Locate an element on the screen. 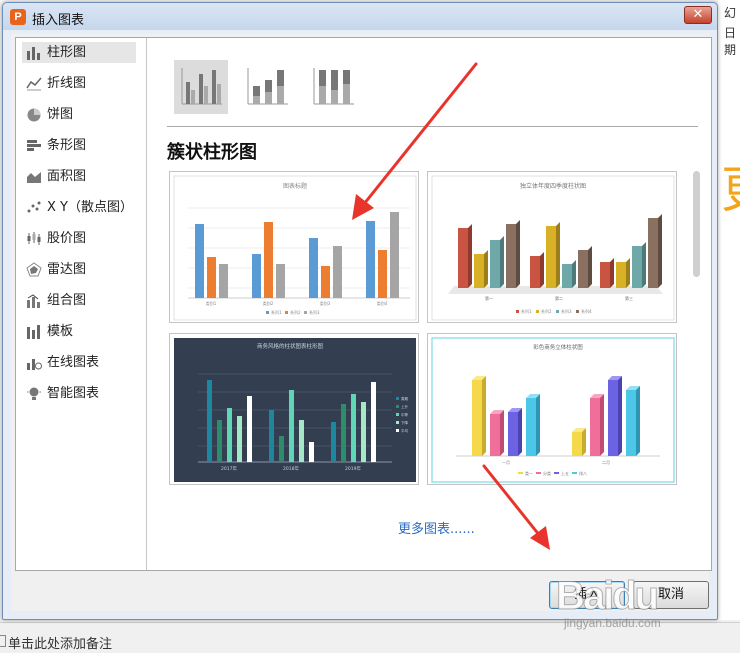  thumb-legend-entry: 平均 is located at coordinates (405, 430).